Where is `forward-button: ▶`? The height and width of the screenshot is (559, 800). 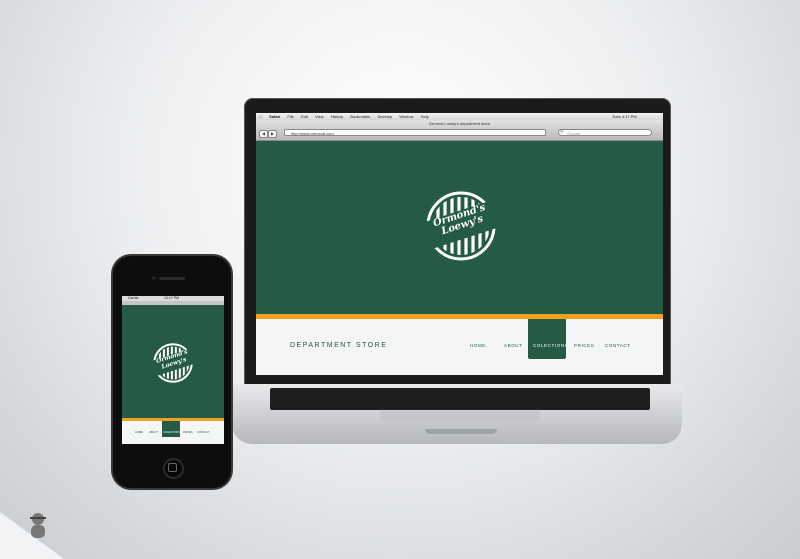 forward-button: ▶ is located at coordinates (272, 134).